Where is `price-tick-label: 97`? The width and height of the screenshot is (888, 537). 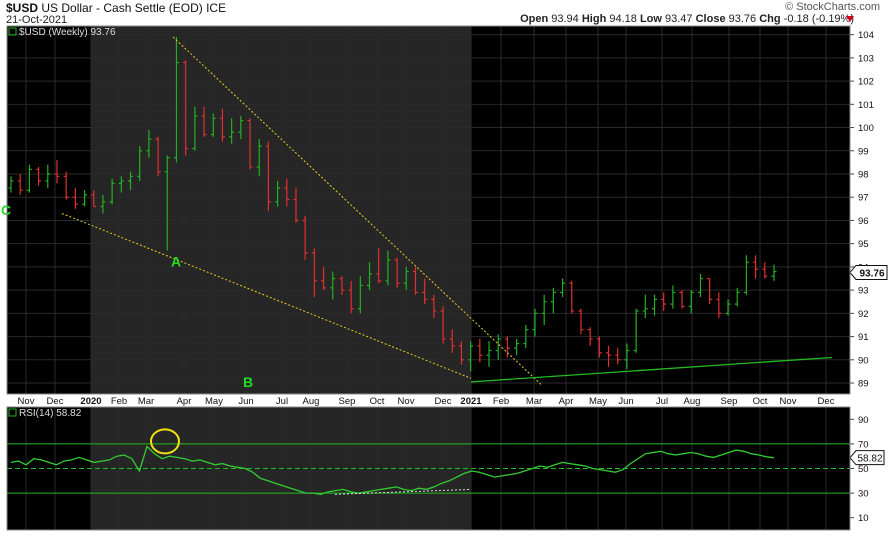 price-tick-label: 97 is located at coordinates (863, 198).